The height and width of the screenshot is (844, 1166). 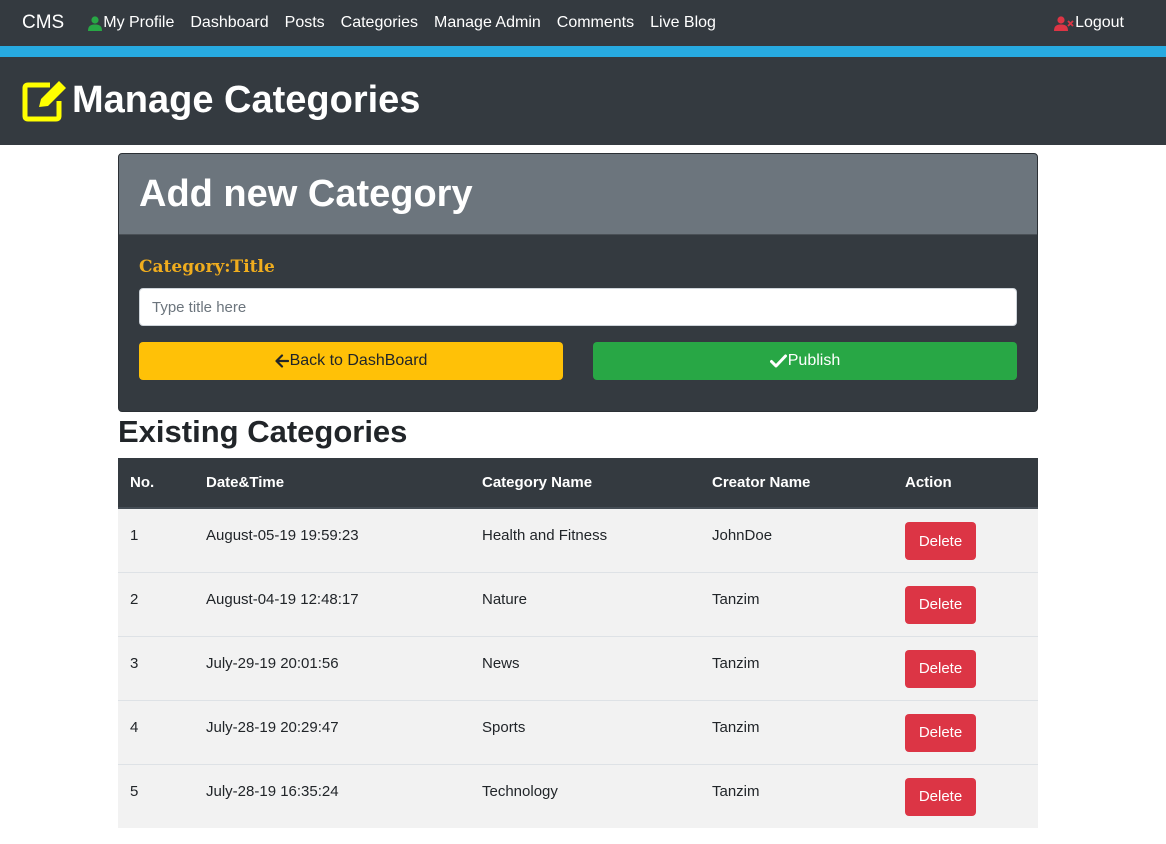 I want to click on logout-link: Logout, so click(x=1089, y=23).